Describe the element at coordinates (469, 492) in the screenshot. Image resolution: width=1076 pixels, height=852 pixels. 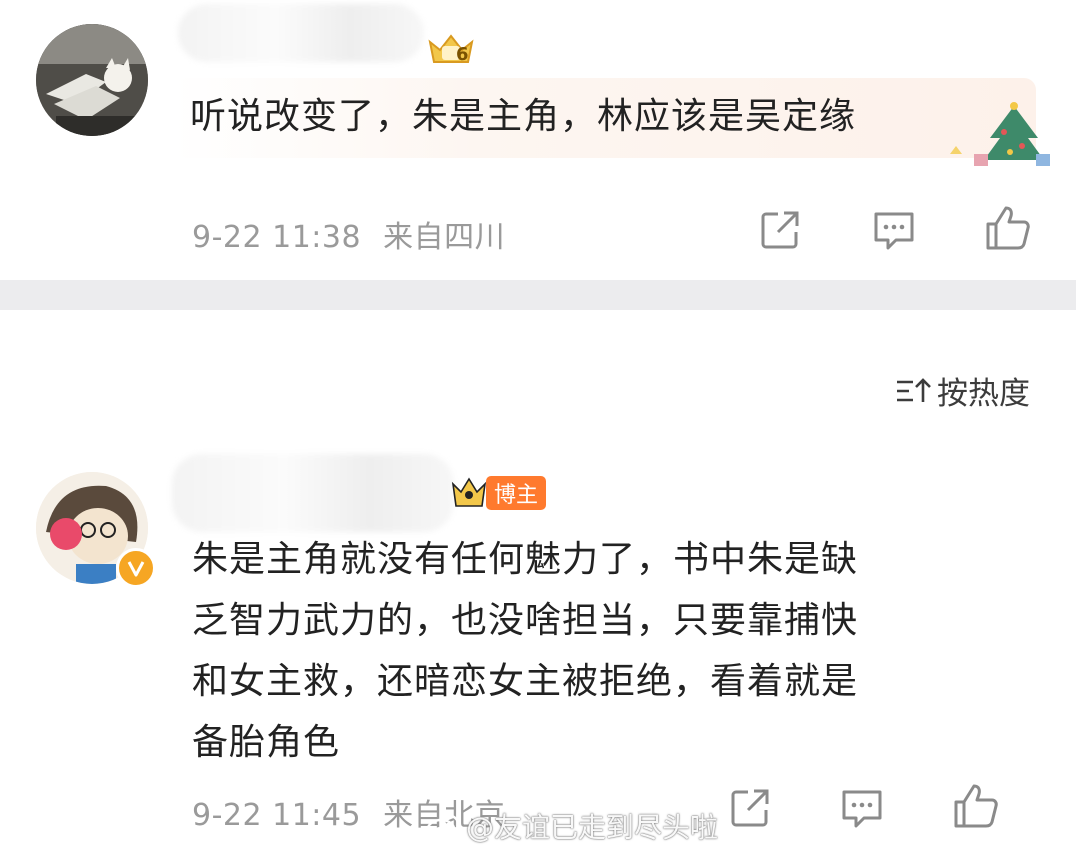
I see `crown-icon` at that location.